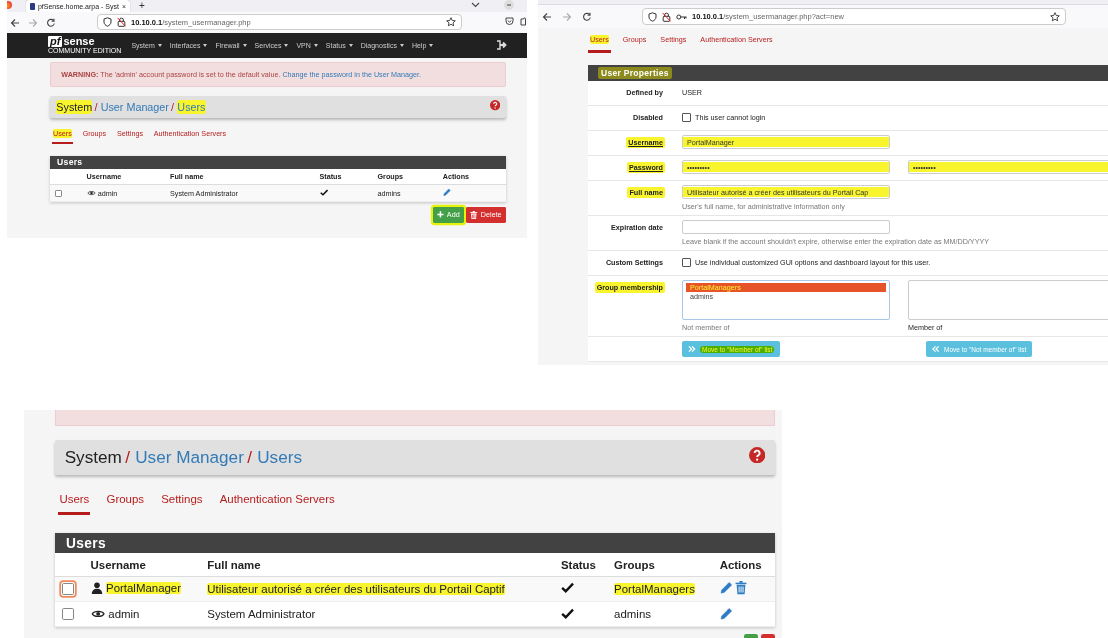 This screenshot has width=1108, height=638. Describe the element at coordinates (582, 565) in the screenshot. I see `column-header: Status` at that location.